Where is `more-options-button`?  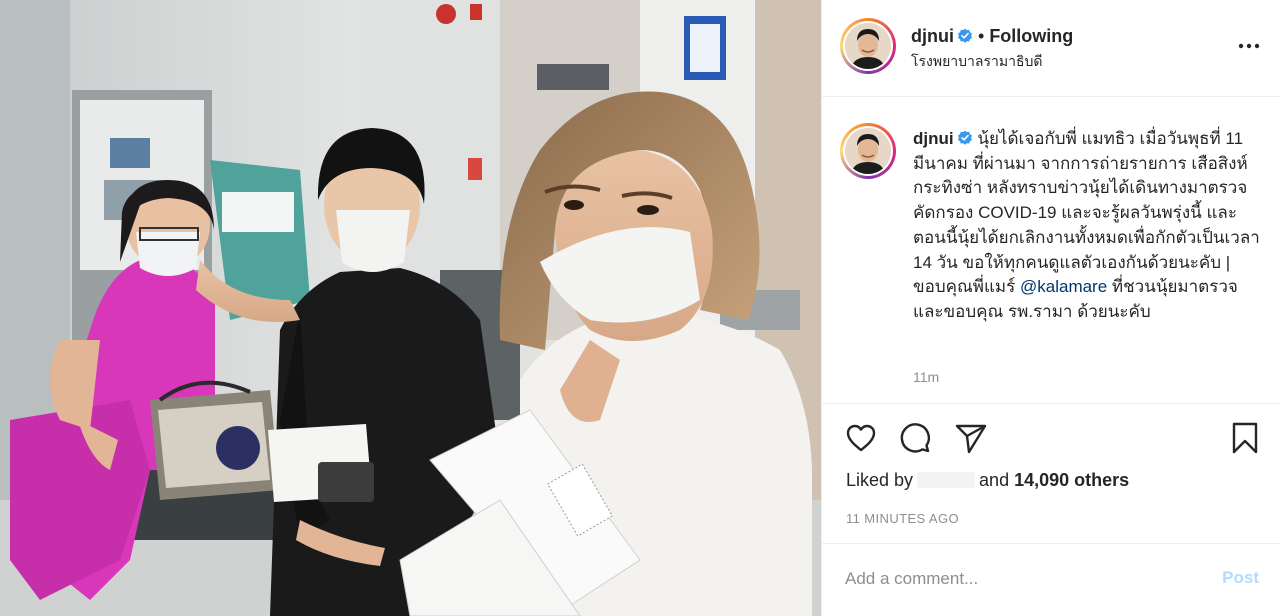
more-options-button is located at coordinates (1249, 46).